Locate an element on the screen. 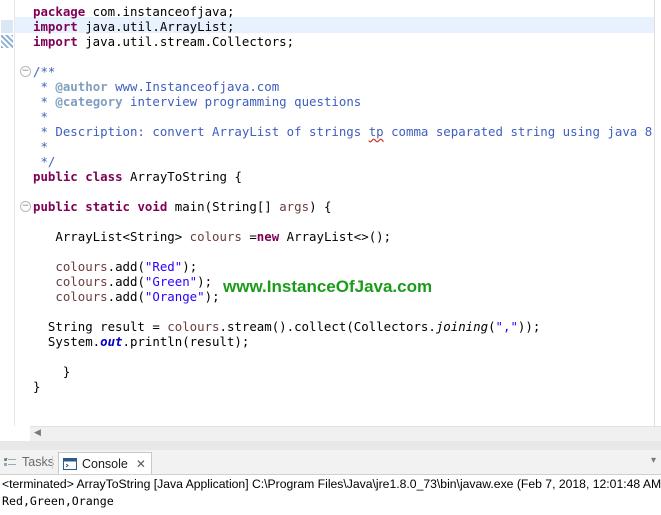 Image resolution: width=661 pixels, height=515 pixels. code-line: import java.util.ArrayList; is located at coordinates (134, 26).